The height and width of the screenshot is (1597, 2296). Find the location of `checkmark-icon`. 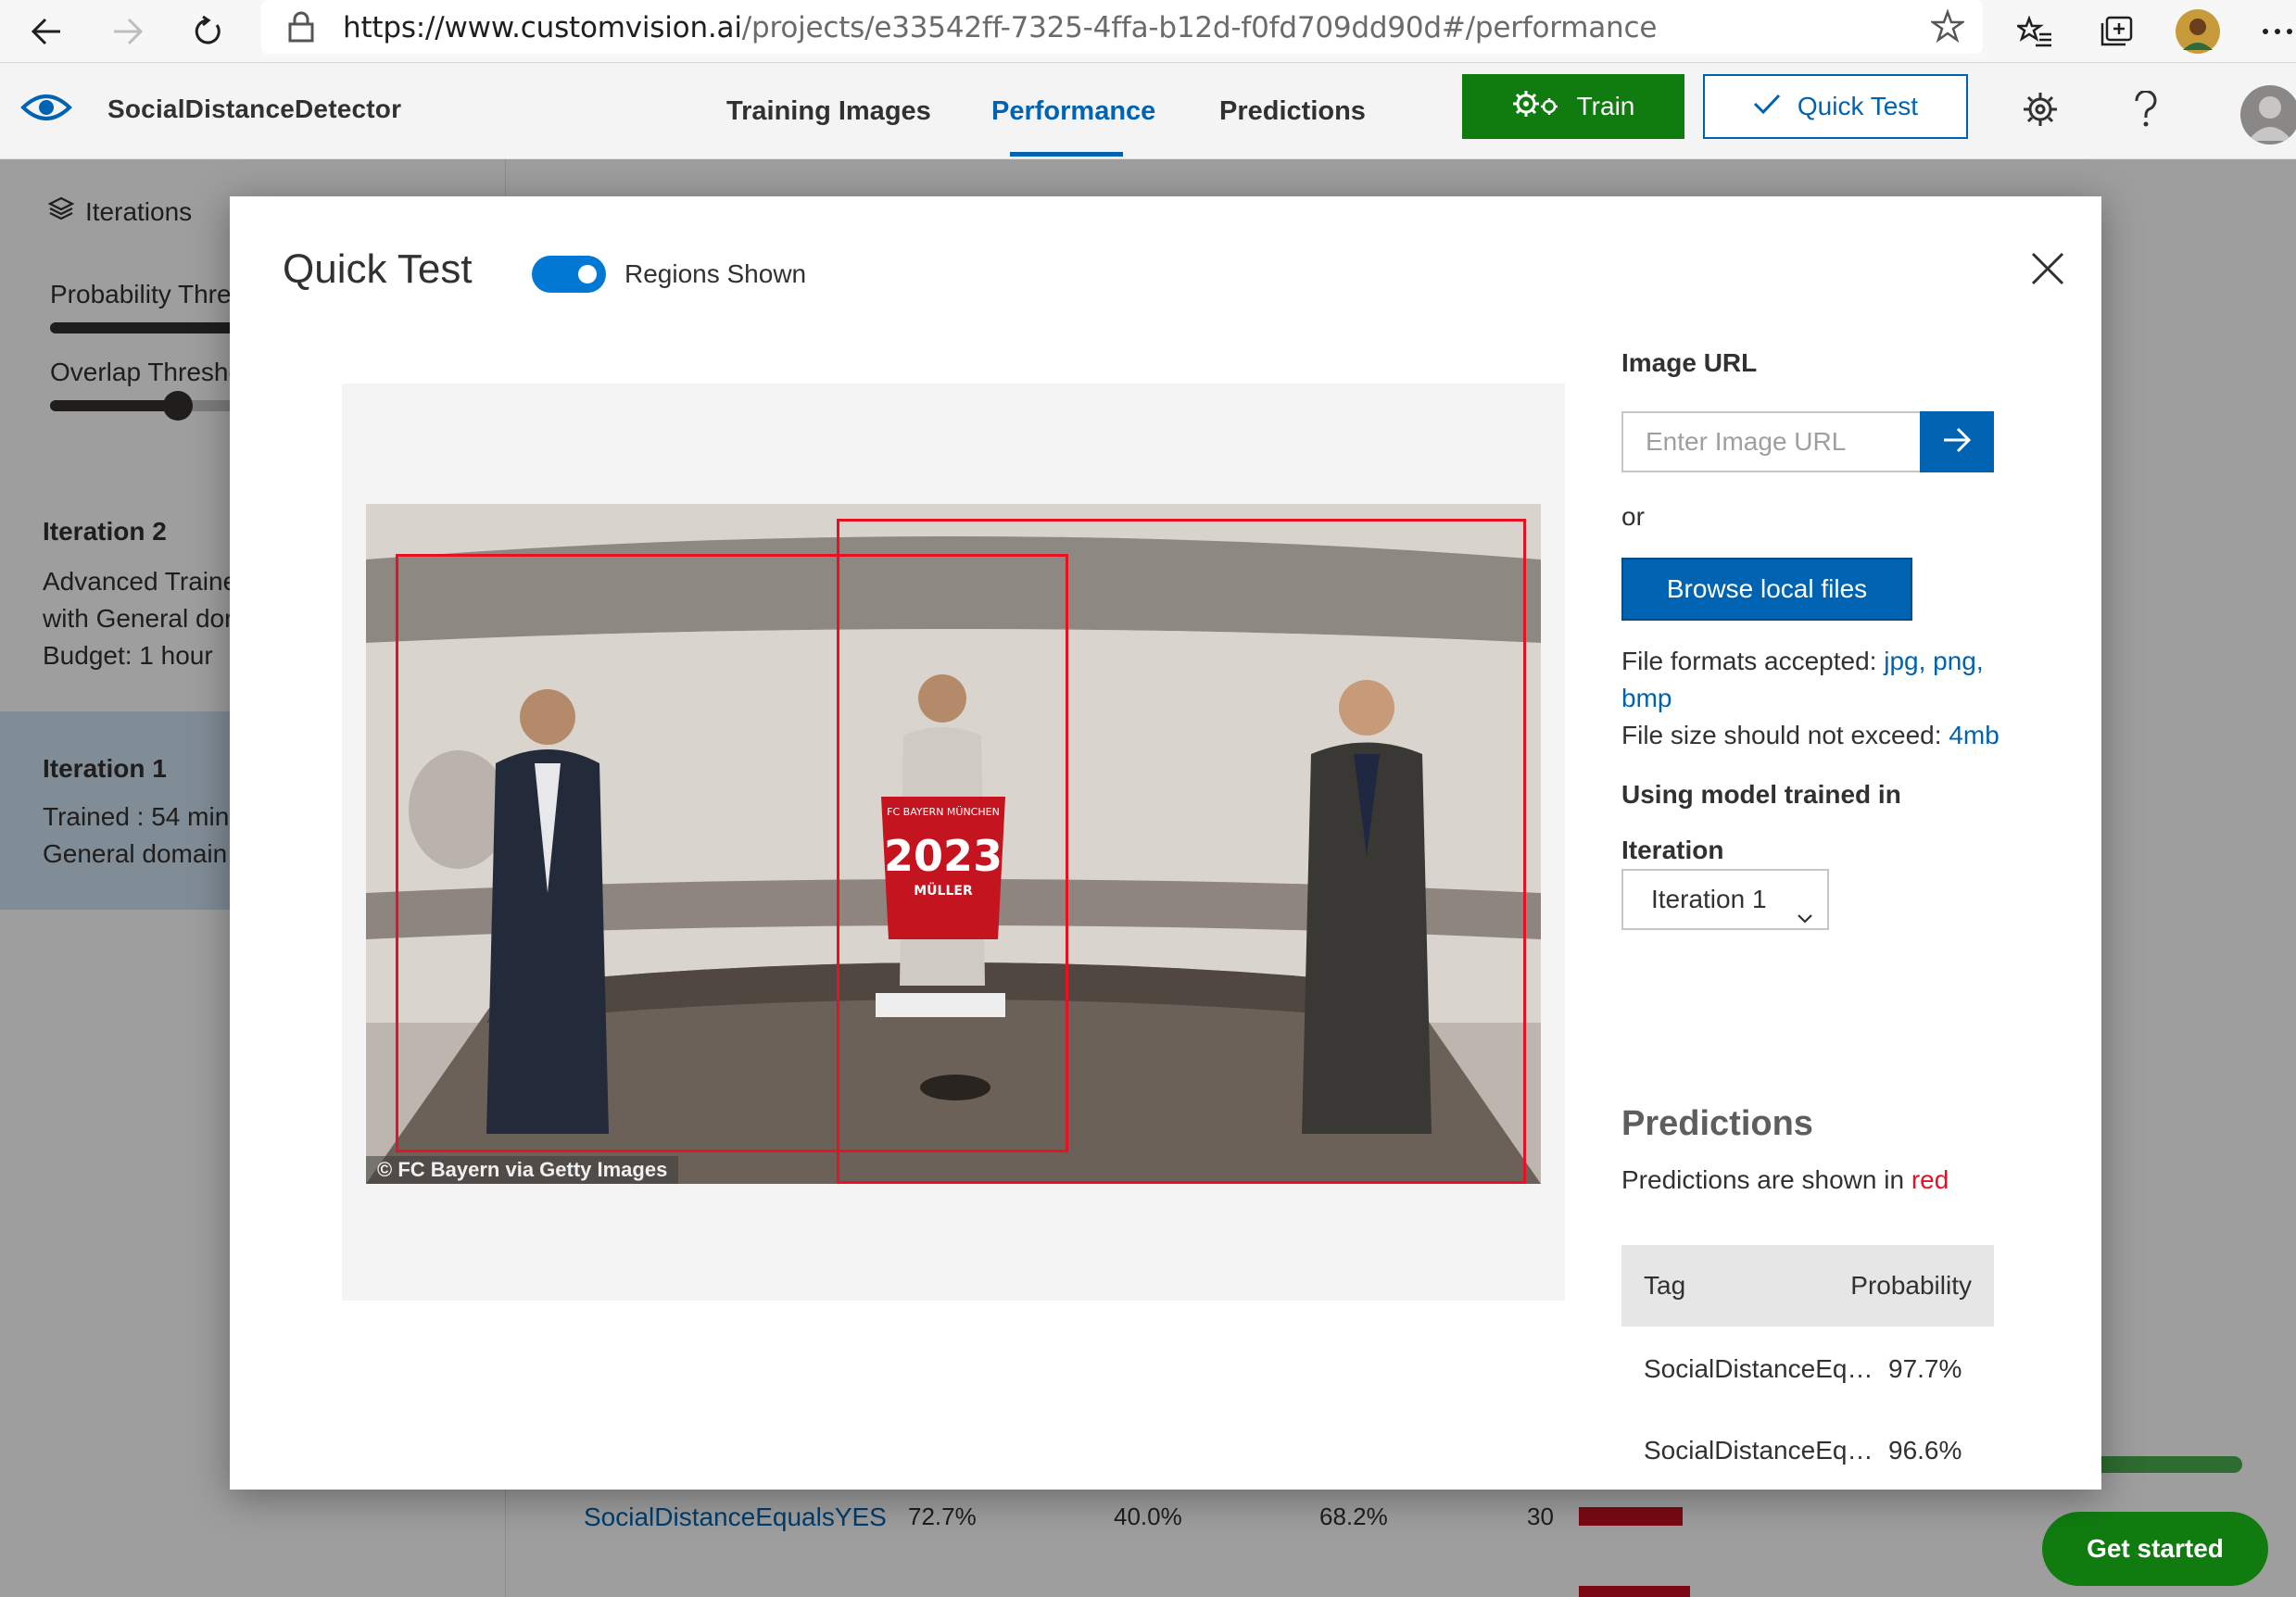

checkmark-icon is located at coordinates (1767, 106).